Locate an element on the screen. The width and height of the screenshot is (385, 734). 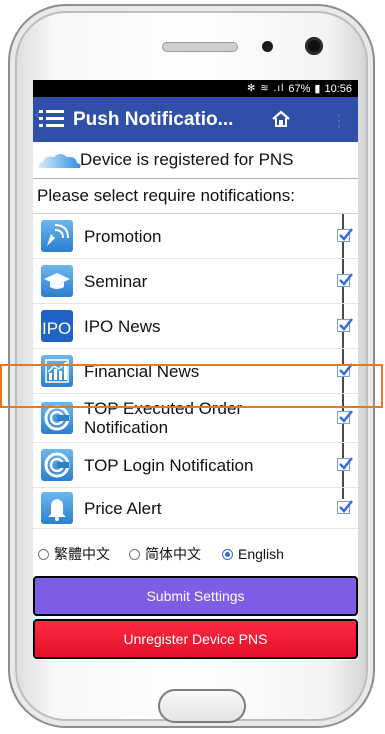
cloud-icon is located at coordinates (59, 161).